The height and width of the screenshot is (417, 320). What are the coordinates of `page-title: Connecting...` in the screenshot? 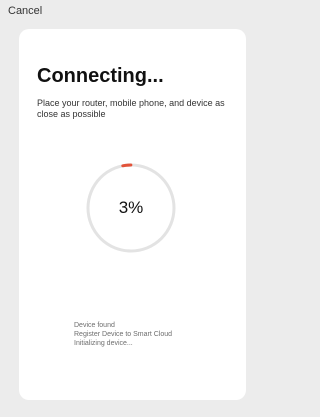 It's located at (100, 76).